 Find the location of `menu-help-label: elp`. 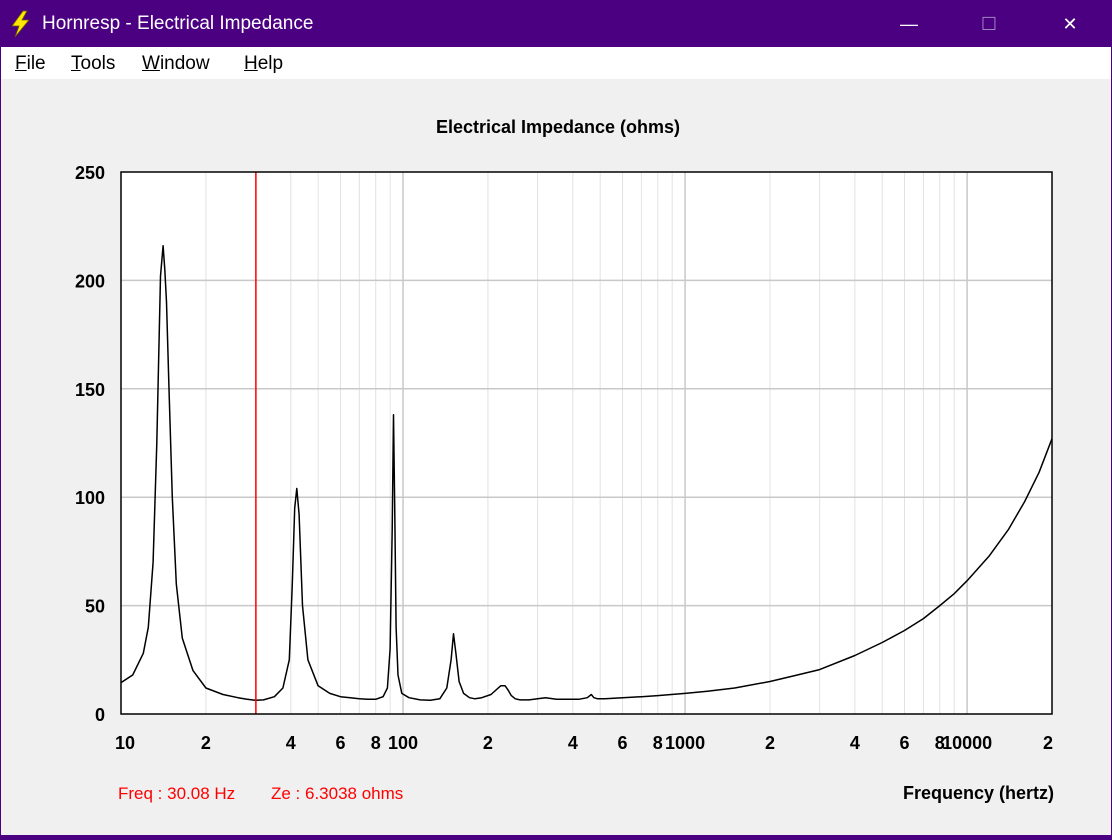

menu-help-label: elp is located at coordinates (270, 63).